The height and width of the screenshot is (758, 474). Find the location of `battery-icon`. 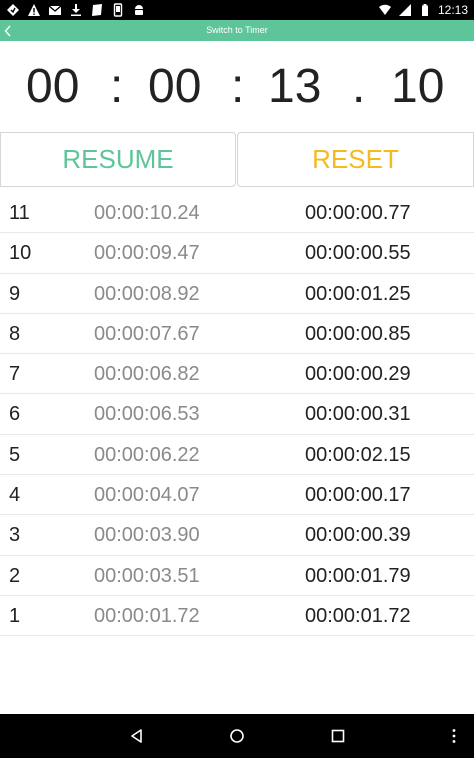

battery-icon is located at coordinates (424, 10).